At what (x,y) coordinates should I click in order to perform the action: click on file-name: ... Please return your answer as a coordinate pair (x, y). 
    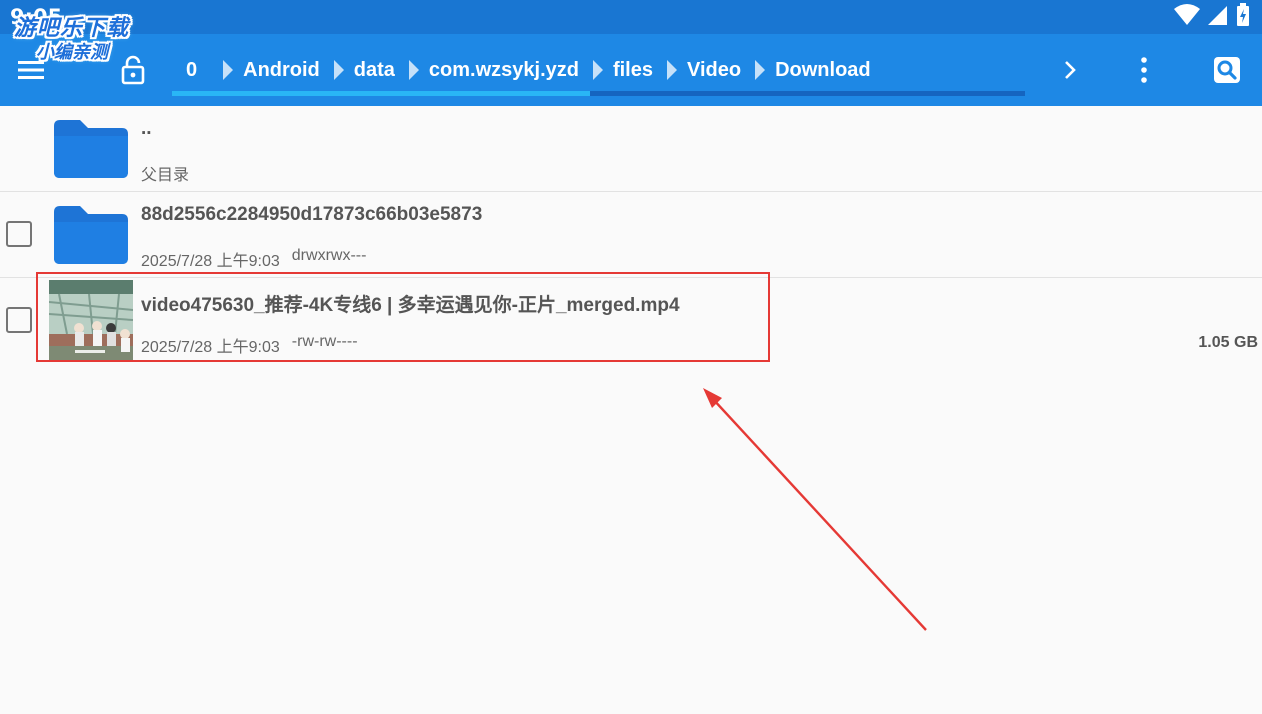
    Looking at the image, I should click on (146, 128).